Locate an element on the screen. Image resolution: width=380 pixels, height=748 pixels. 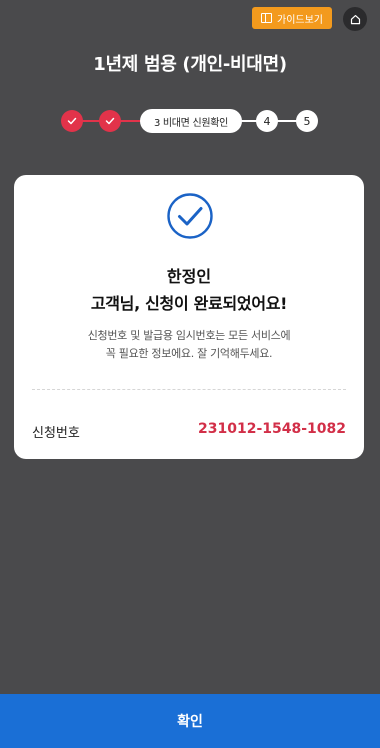
info-line-2: 꼭 필요한 정보에요. 잘 기억해두세요. is located at coordinates (189, 353).